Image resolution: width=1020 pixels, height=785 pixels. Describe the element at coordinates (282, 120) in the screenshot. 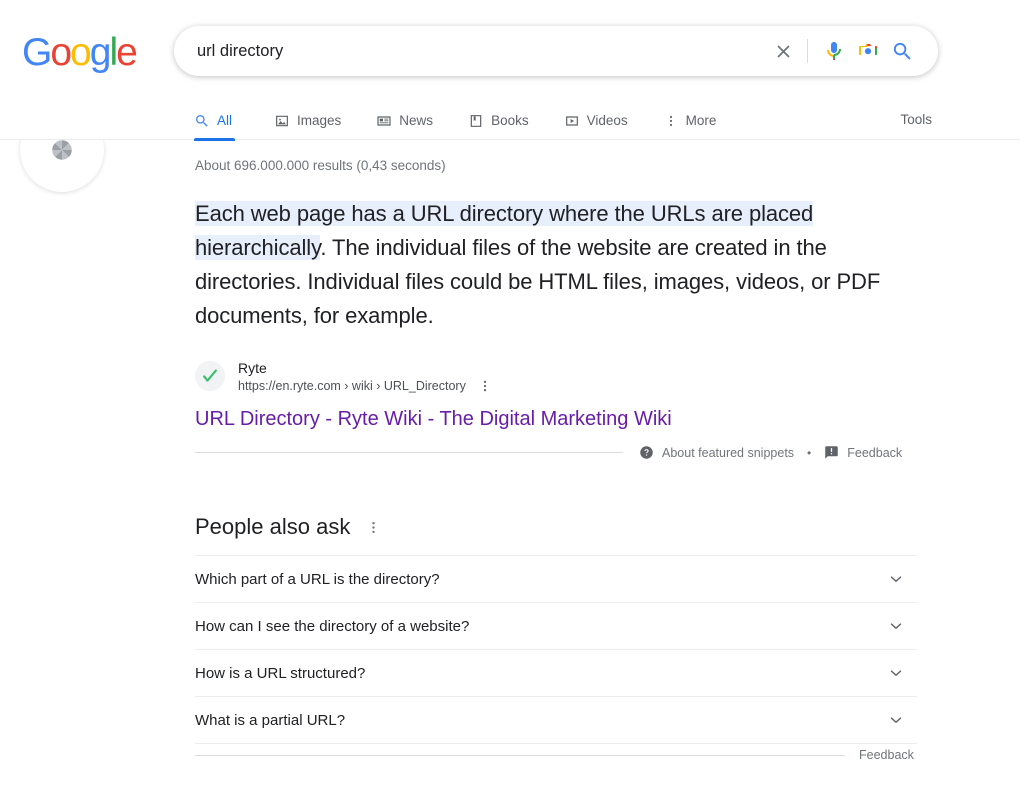

I see `image-icon` at that location.